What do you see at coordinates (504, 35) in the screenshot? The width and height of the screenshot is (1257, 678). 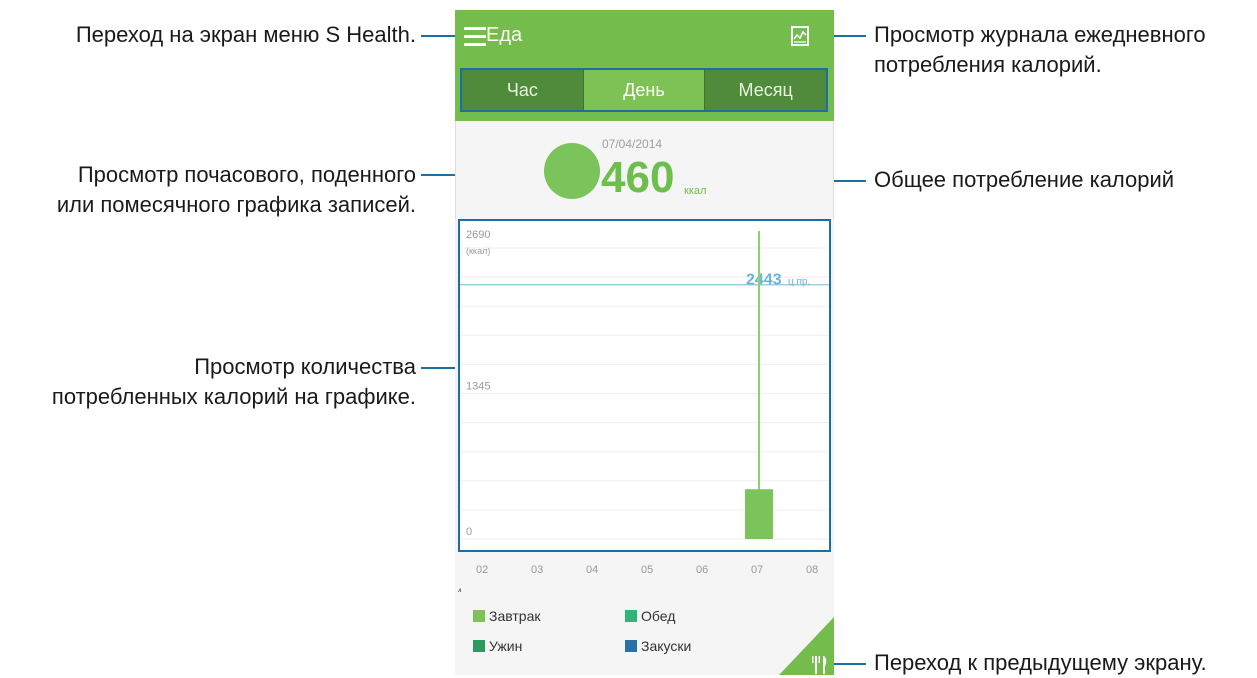 I see `app-title: Еда` at bounding box center [504, 35].